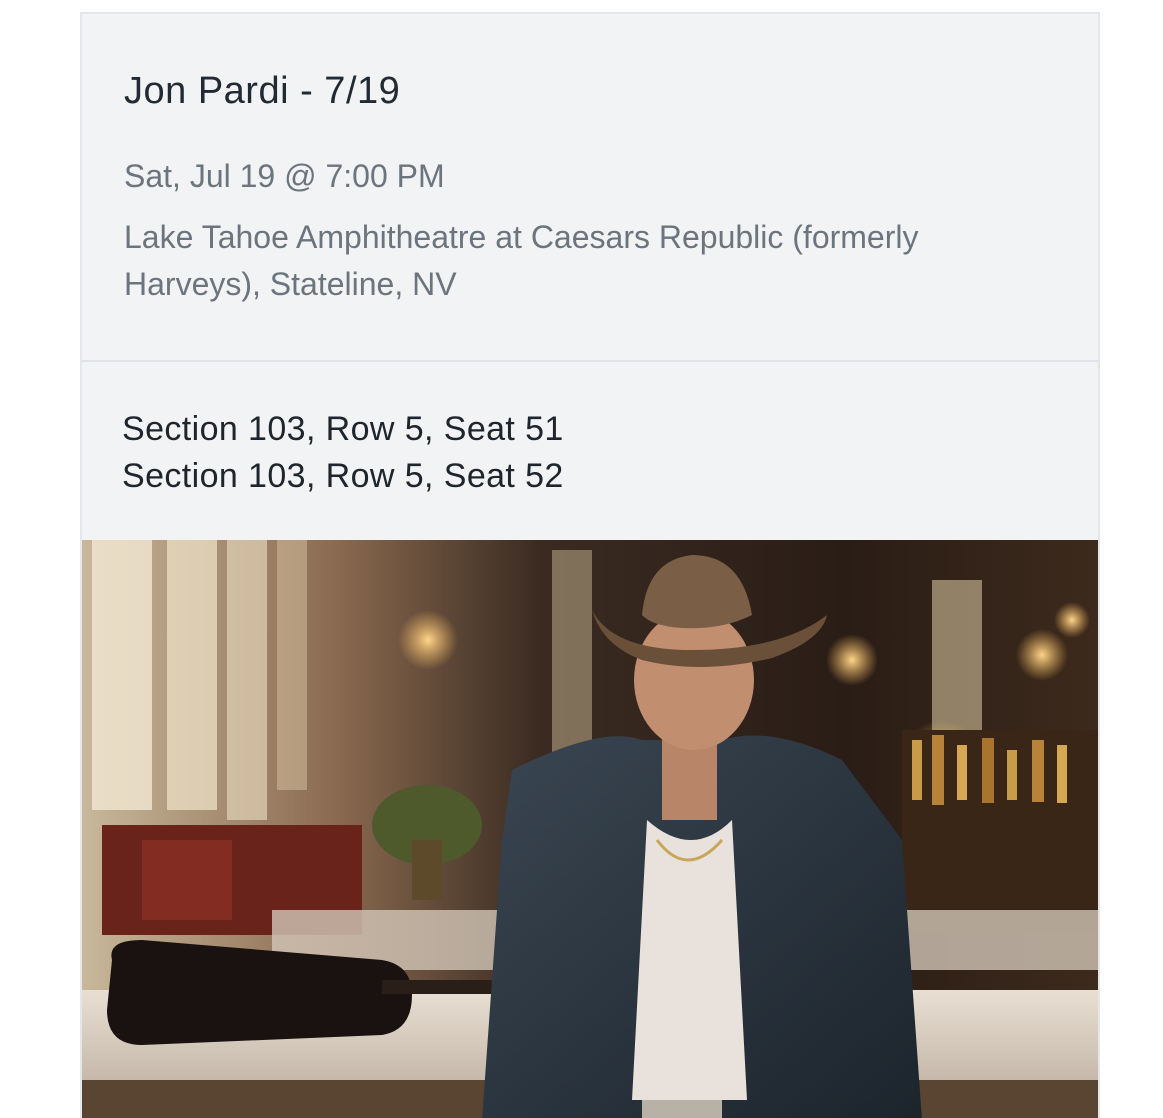 This screenshot has width=1163, height=1118. I want to click on seat-line: Section 103, Row 5, Seat 52, so click(343, 476).